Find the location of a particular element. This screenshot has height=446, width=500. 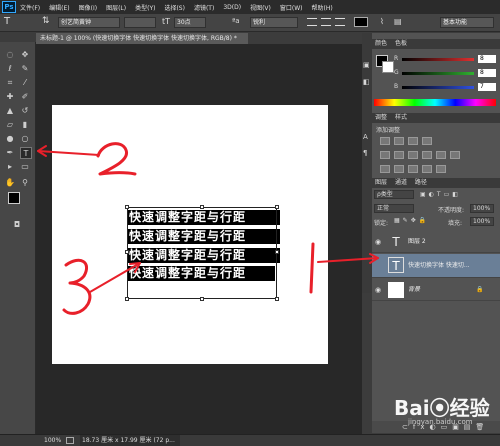

channel-b-slider is located at coordinates (438, 87).